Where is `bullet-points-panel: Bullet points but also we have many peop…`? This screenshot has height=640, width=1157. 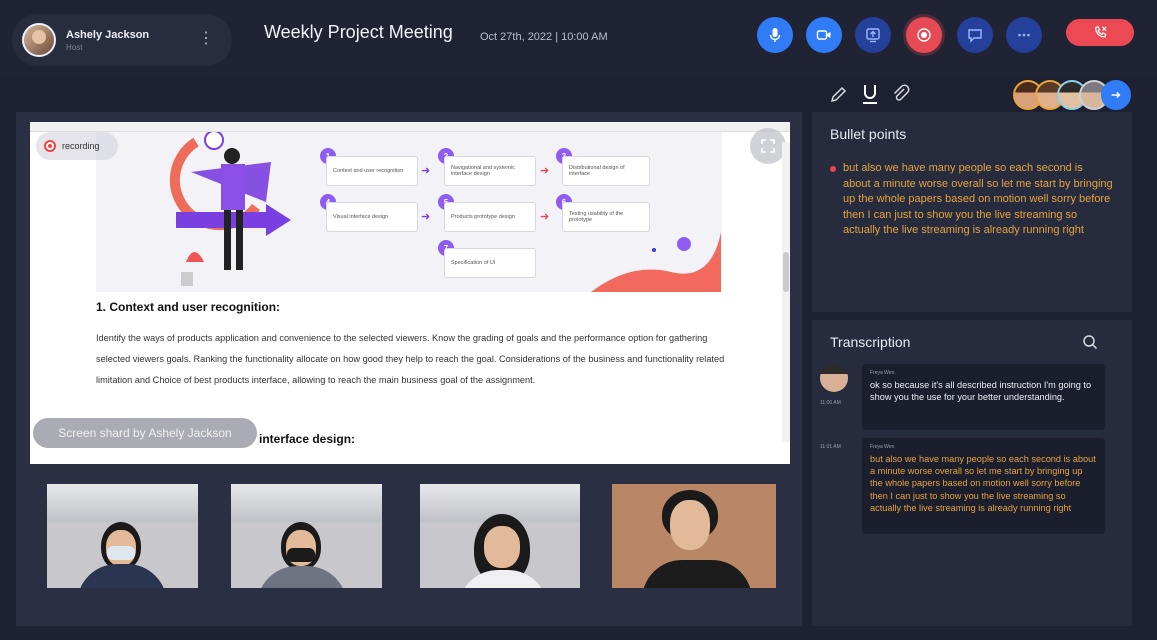
bullet-points-panel: Bullet points but also we have many peop… is located at coordinates (972, 212).